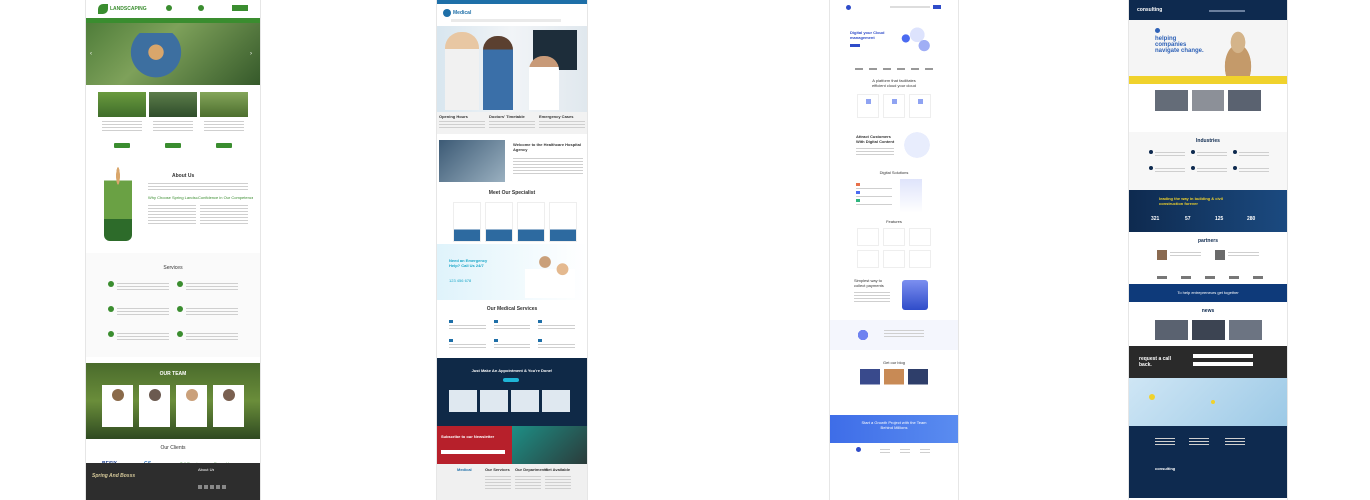 This screenshot has width=1370, height=500. Describe the element at coordinates (558, 469) in the screenshot. I see `footer-heading: Get Available` at that location.